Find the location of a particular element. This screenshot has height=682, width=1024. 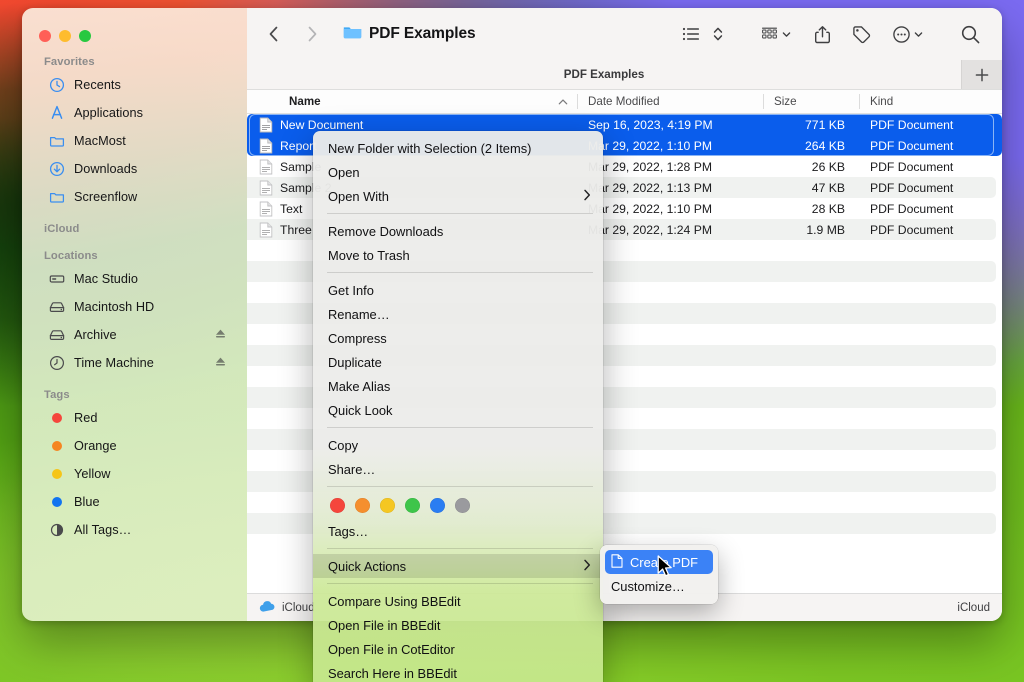

file-size-cell: 264 KB is located at coordinates (825, 145).